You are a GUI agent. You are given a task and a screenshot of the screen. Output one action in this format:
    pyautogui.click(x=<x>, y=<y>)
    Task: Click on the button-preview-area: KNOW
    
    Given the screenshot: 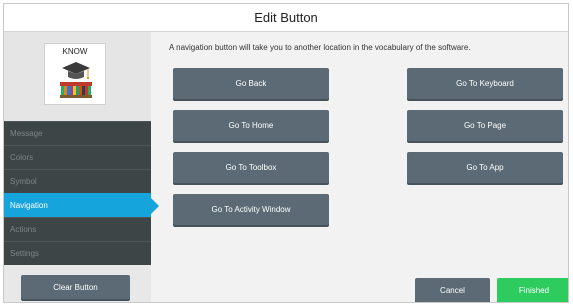 What is the action you would take?
    pyautogui.click(x=77, y=76)
    